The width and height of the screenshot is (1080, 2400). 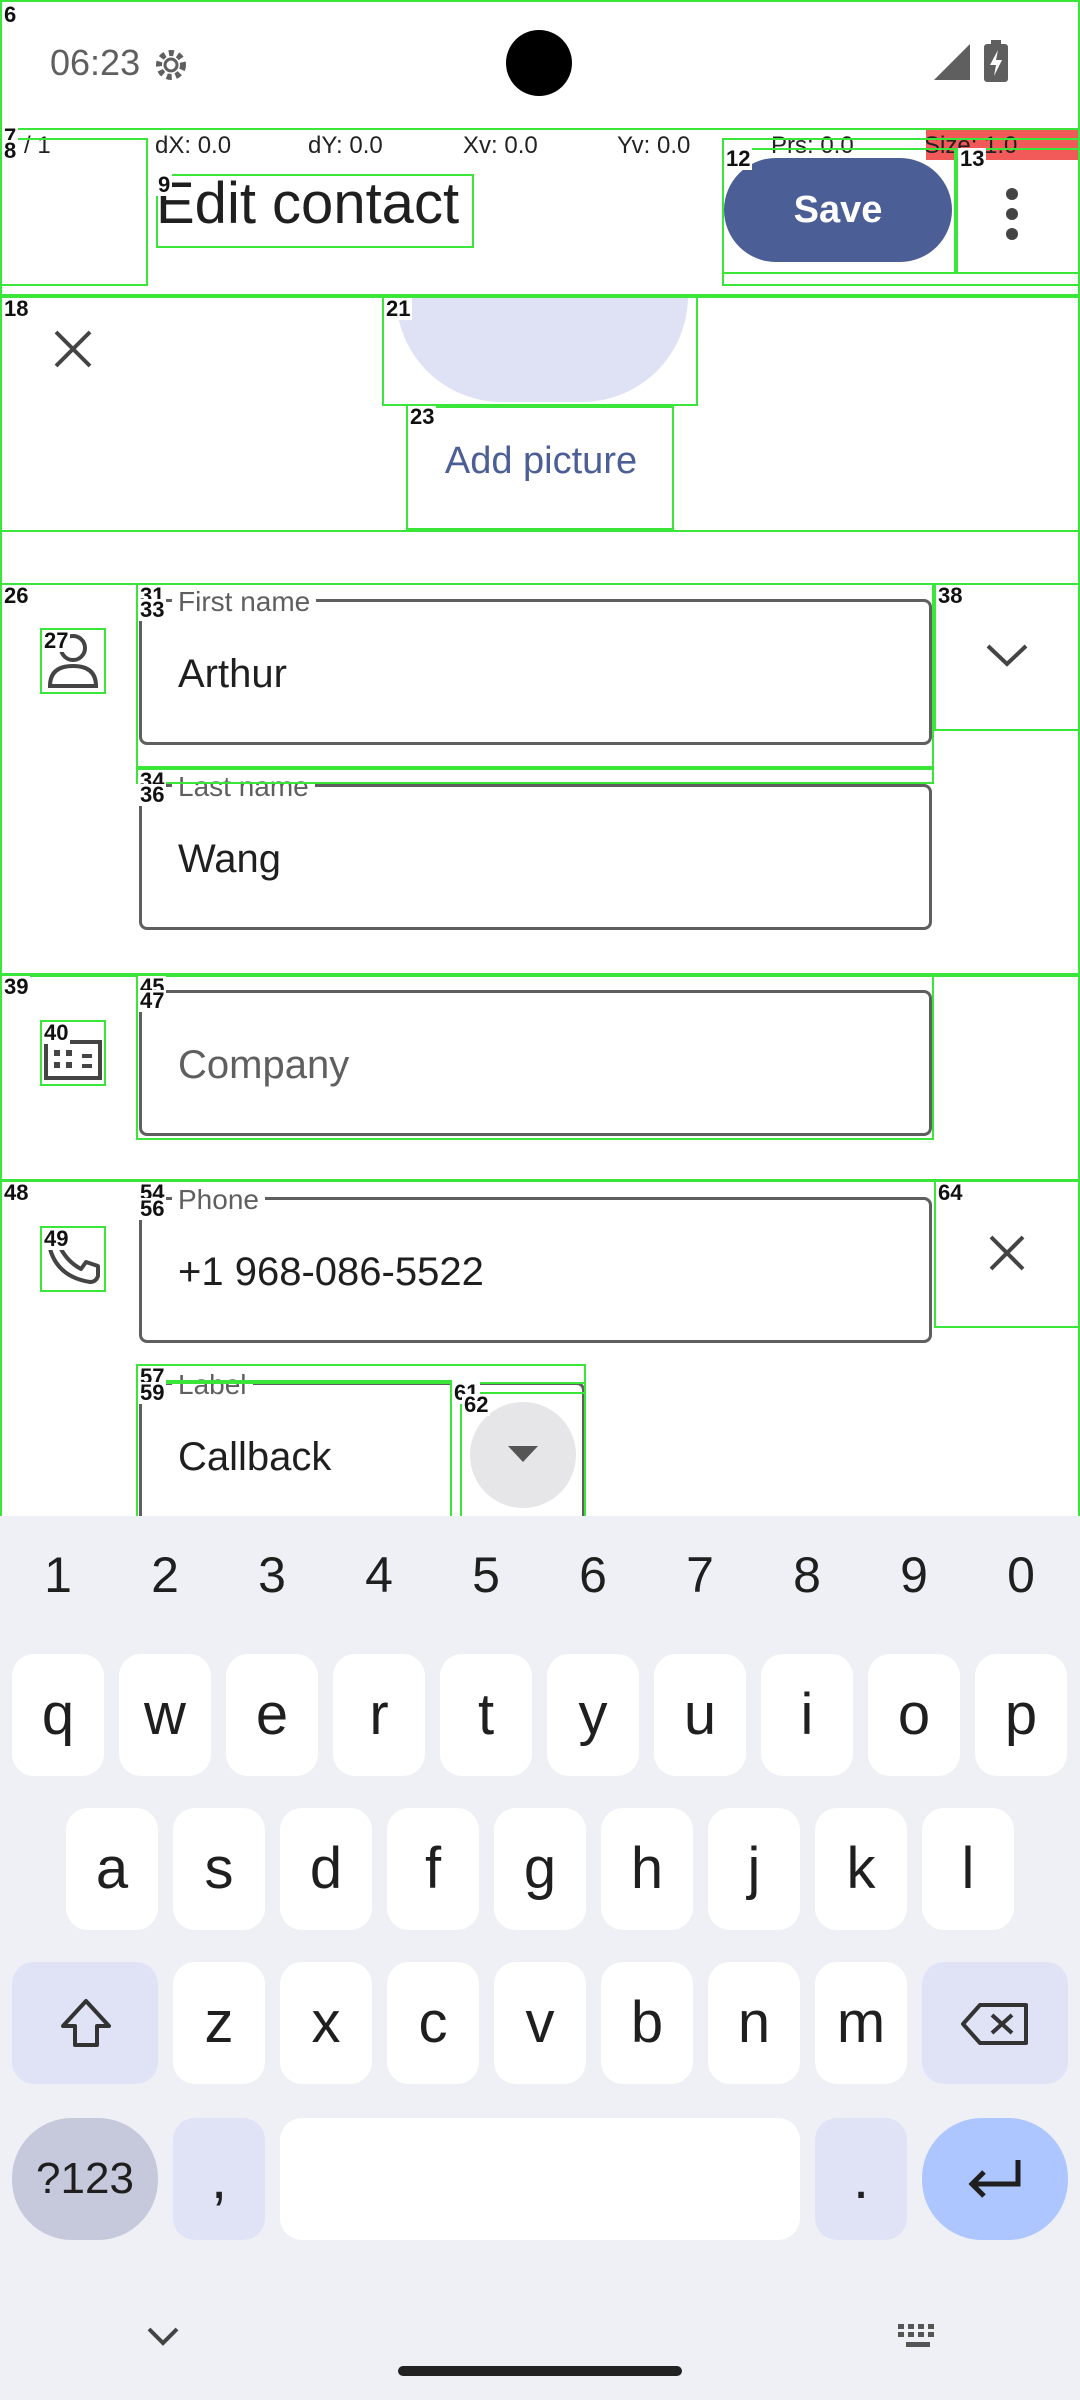 What do you see at coordinates (10, 150) in the screenshot?
I see `debug-number: 8` at bounding box center [10, 150].